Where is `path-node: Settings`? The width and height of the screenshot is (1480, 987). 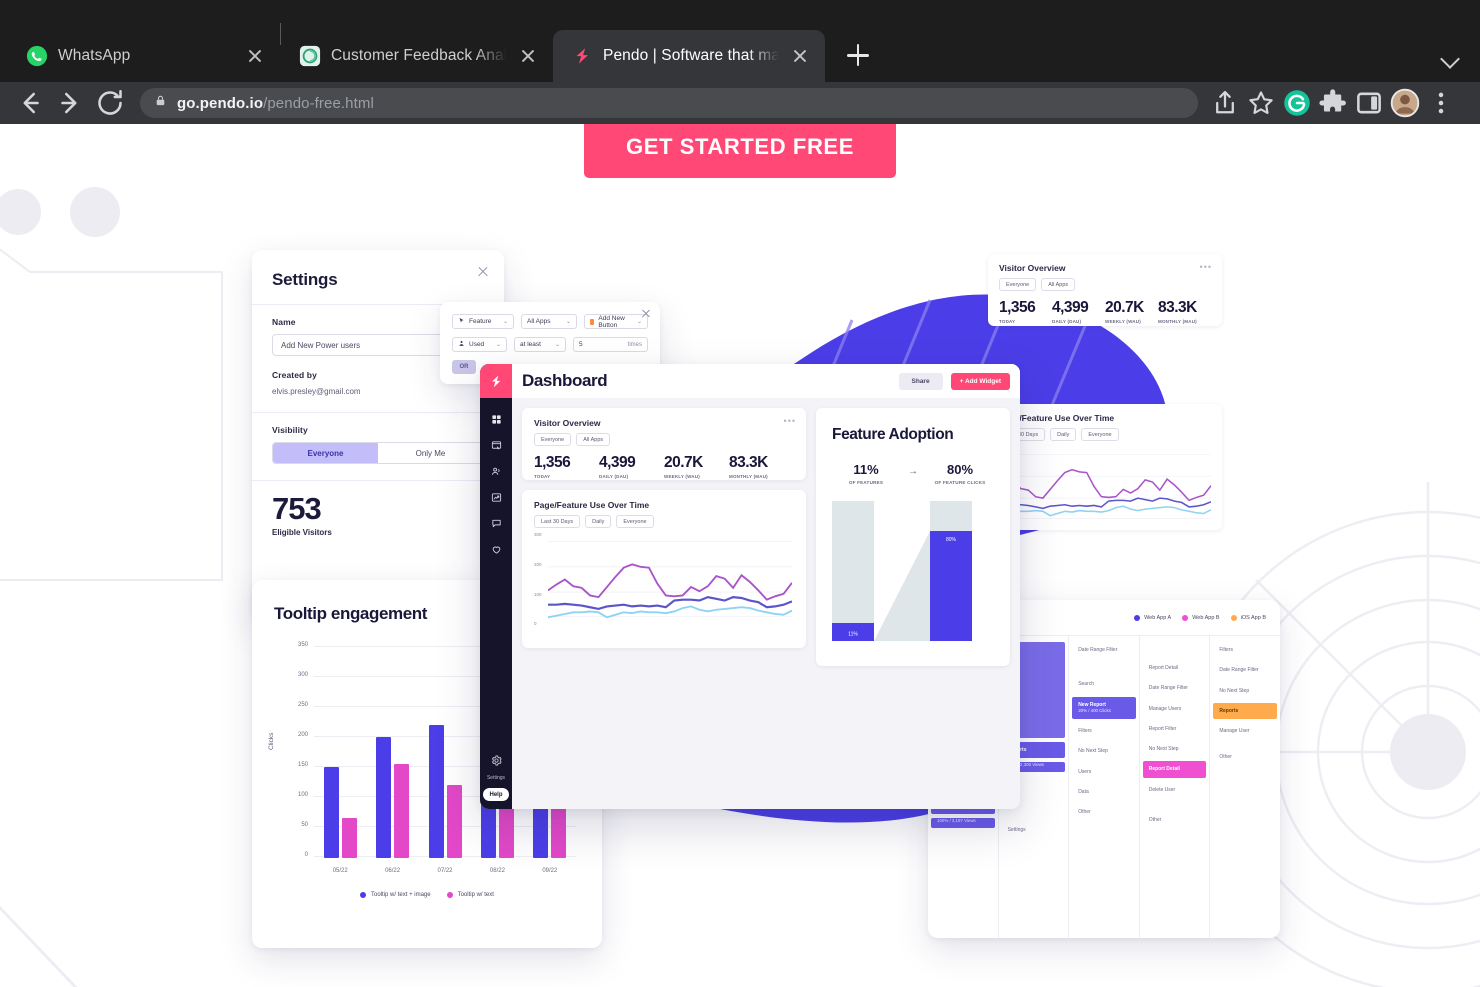
path-node: Settings is located at coordinates (1034, 830).